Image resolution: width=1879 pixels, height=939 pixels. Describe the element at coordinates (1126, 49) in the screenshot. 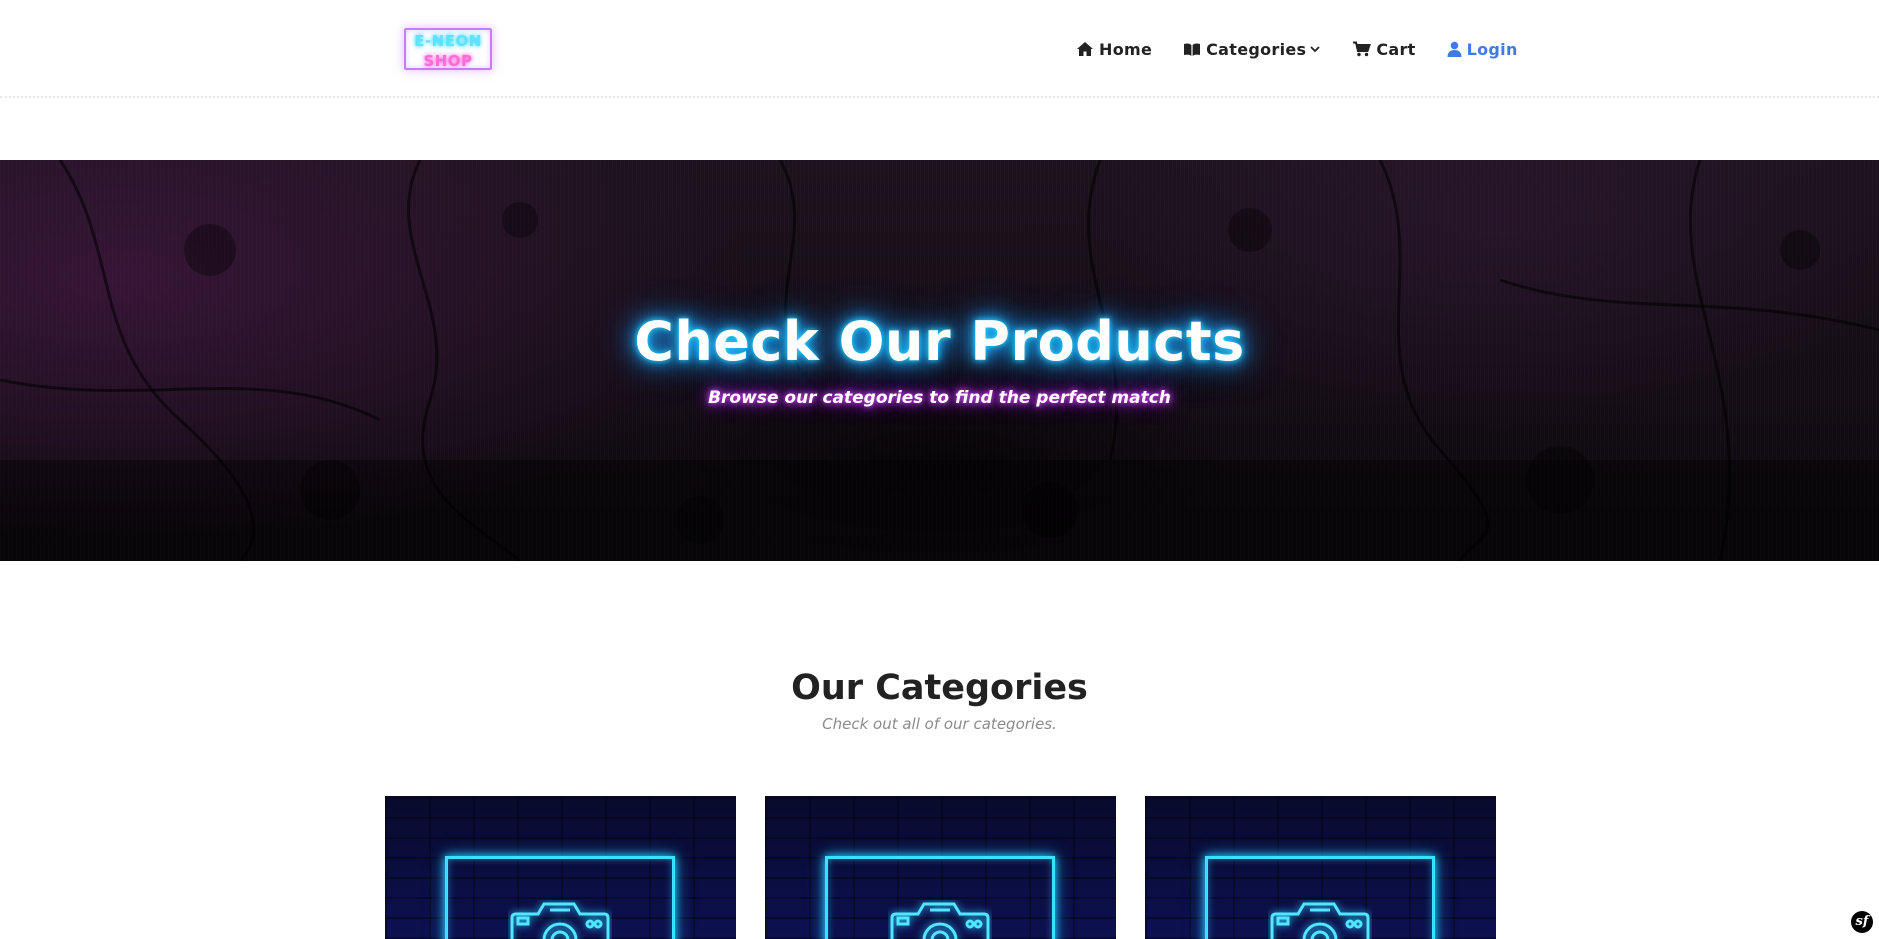

I see `nav-home-label: Home` at that location.